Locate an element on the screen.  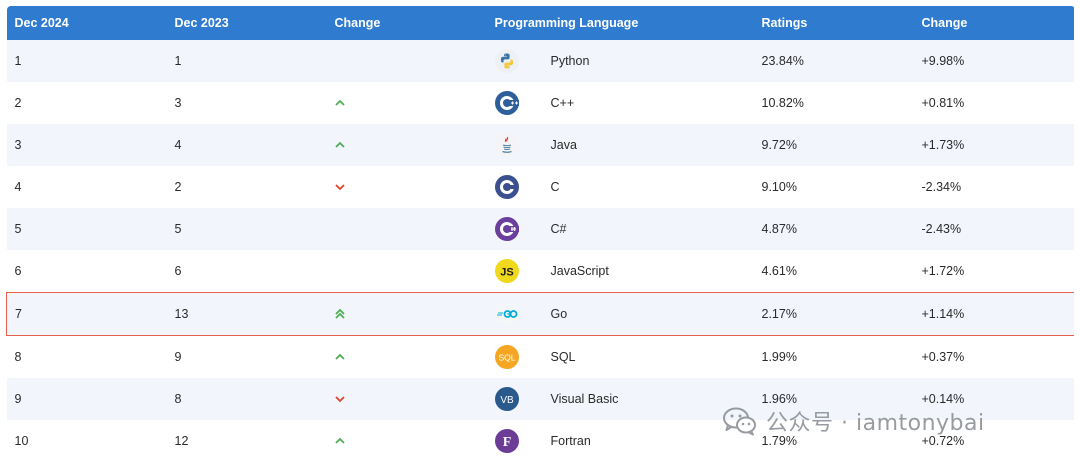
sql-logo-text: SQL is located at coordinates (506, 358).